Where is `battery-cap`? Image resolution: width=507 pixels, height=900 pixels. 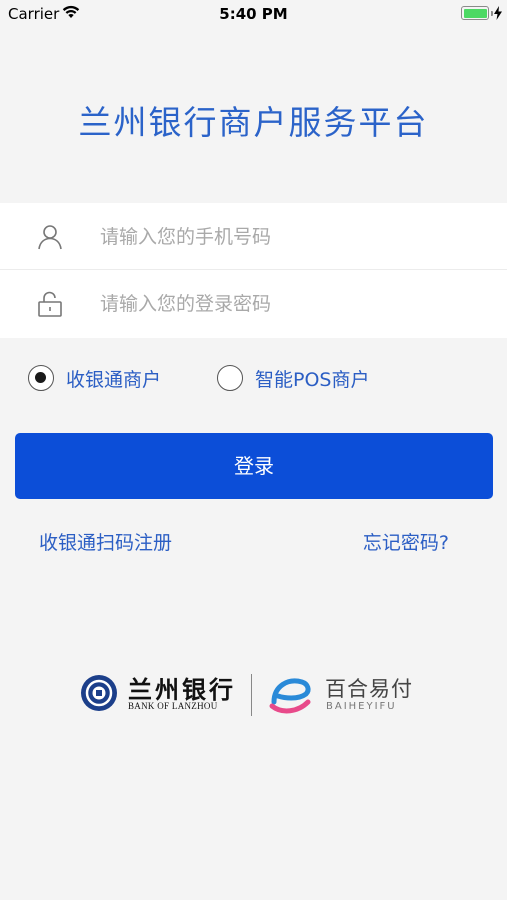 battery-cap is located at coordinates (491, 13).